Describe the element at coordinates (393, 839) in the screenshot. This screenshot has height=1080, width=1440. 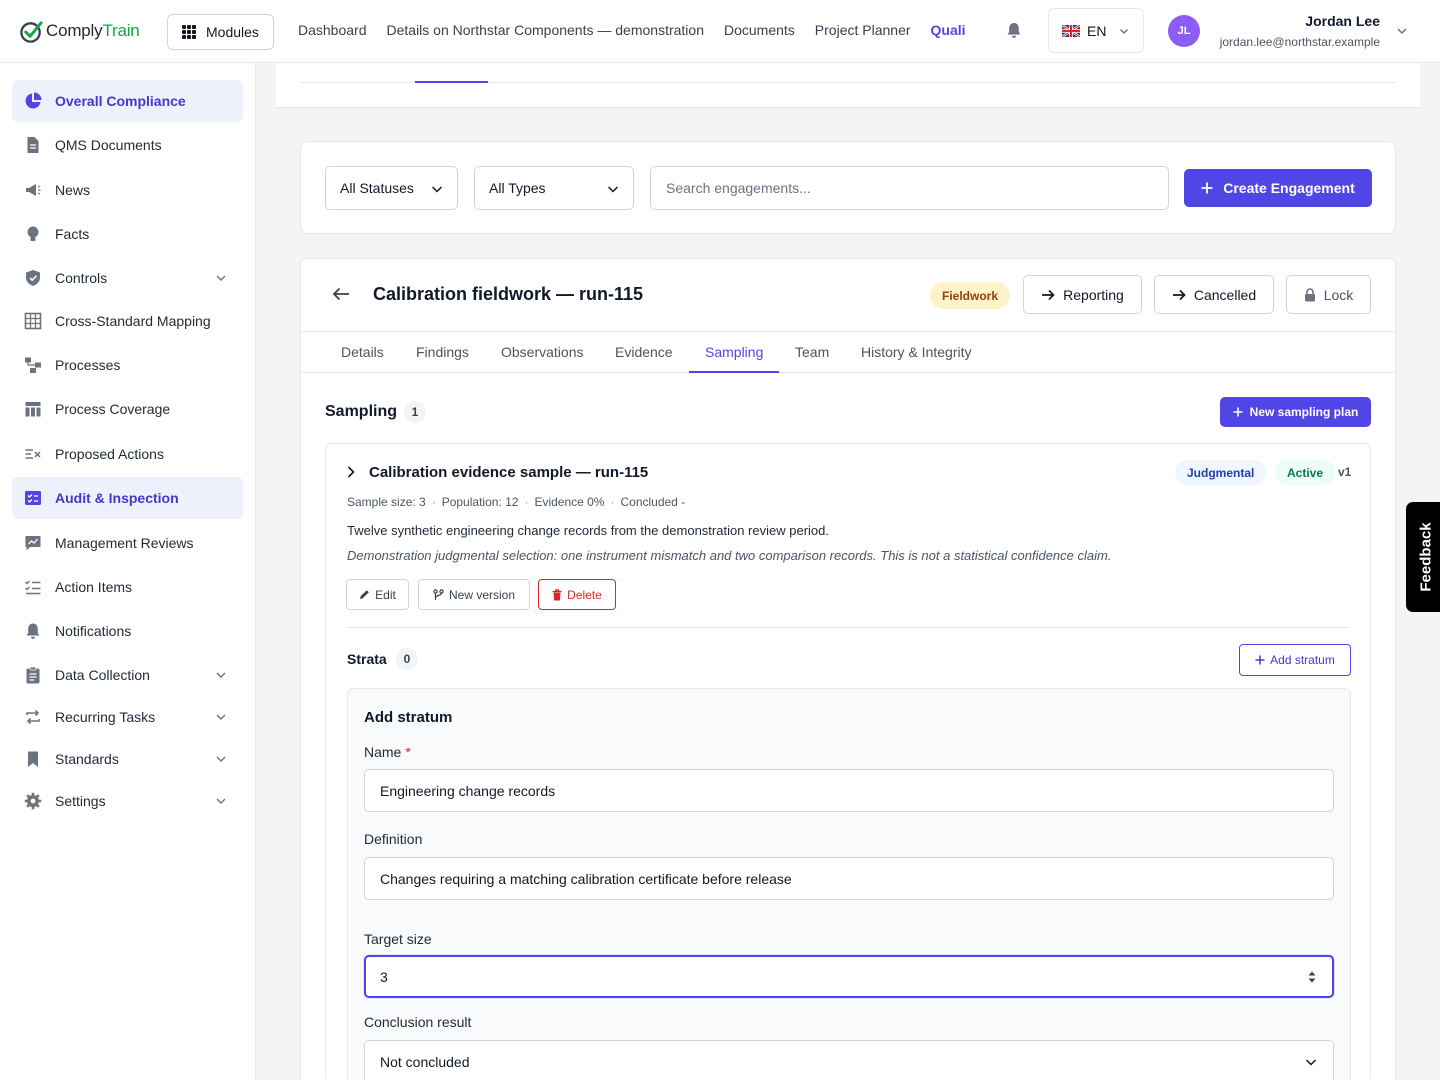
I see `definition-label: Definition` at that location.